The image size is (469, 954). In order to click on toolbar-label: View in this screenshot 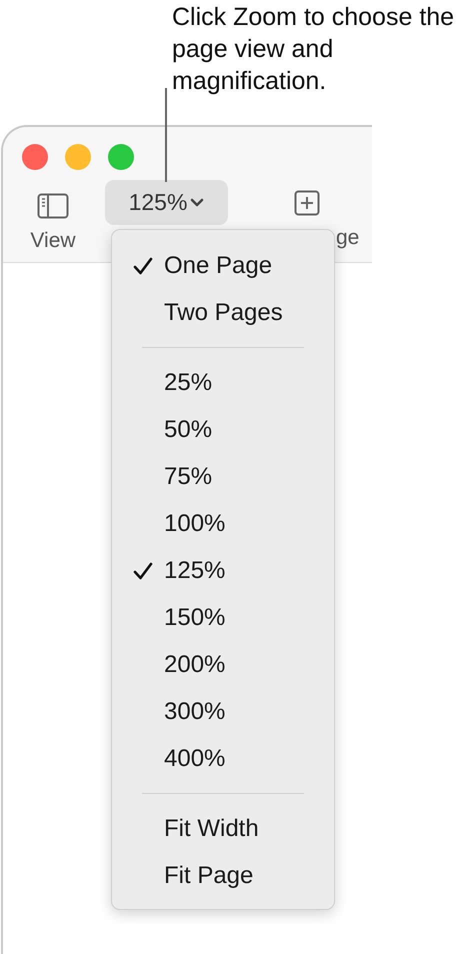, I will do `click(53, 241)`.